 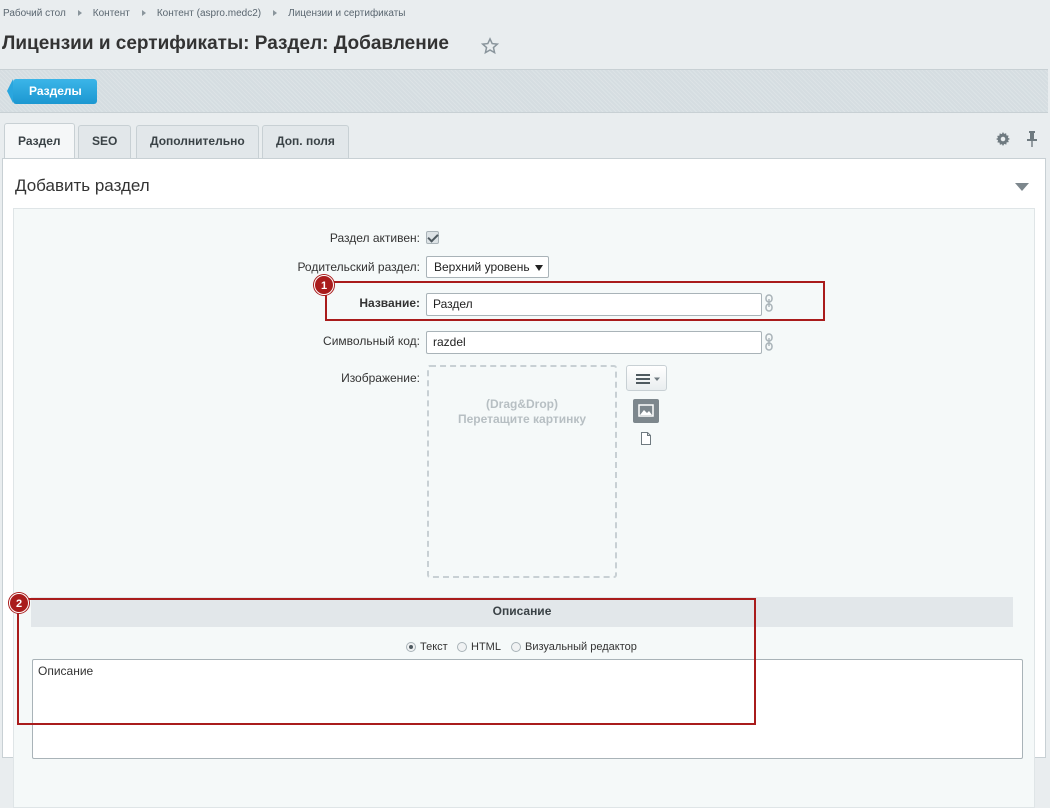 I want to click on tab-section: Раздел, so click(x=39, y=141).